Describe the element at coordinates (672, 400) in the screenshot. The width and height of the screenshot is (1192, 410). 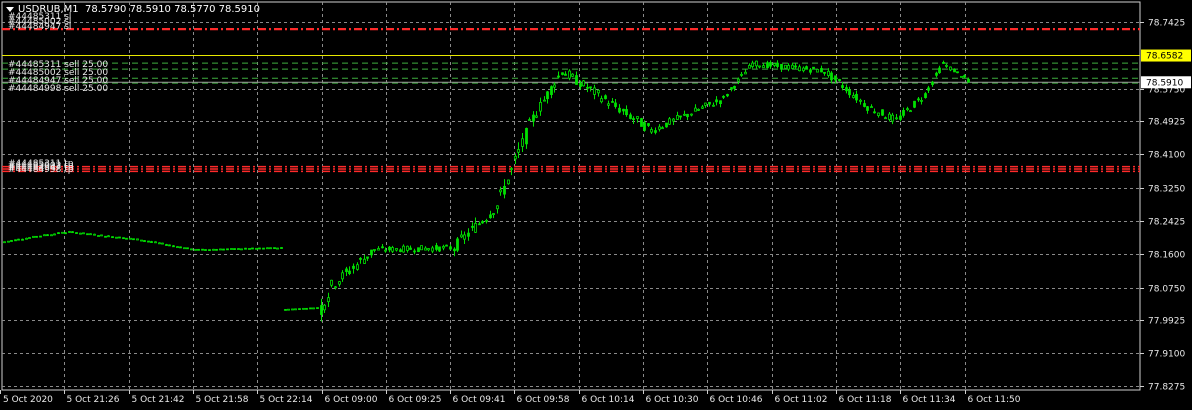
I see `time-tick-label: 6 Oct 10:30` at that location.